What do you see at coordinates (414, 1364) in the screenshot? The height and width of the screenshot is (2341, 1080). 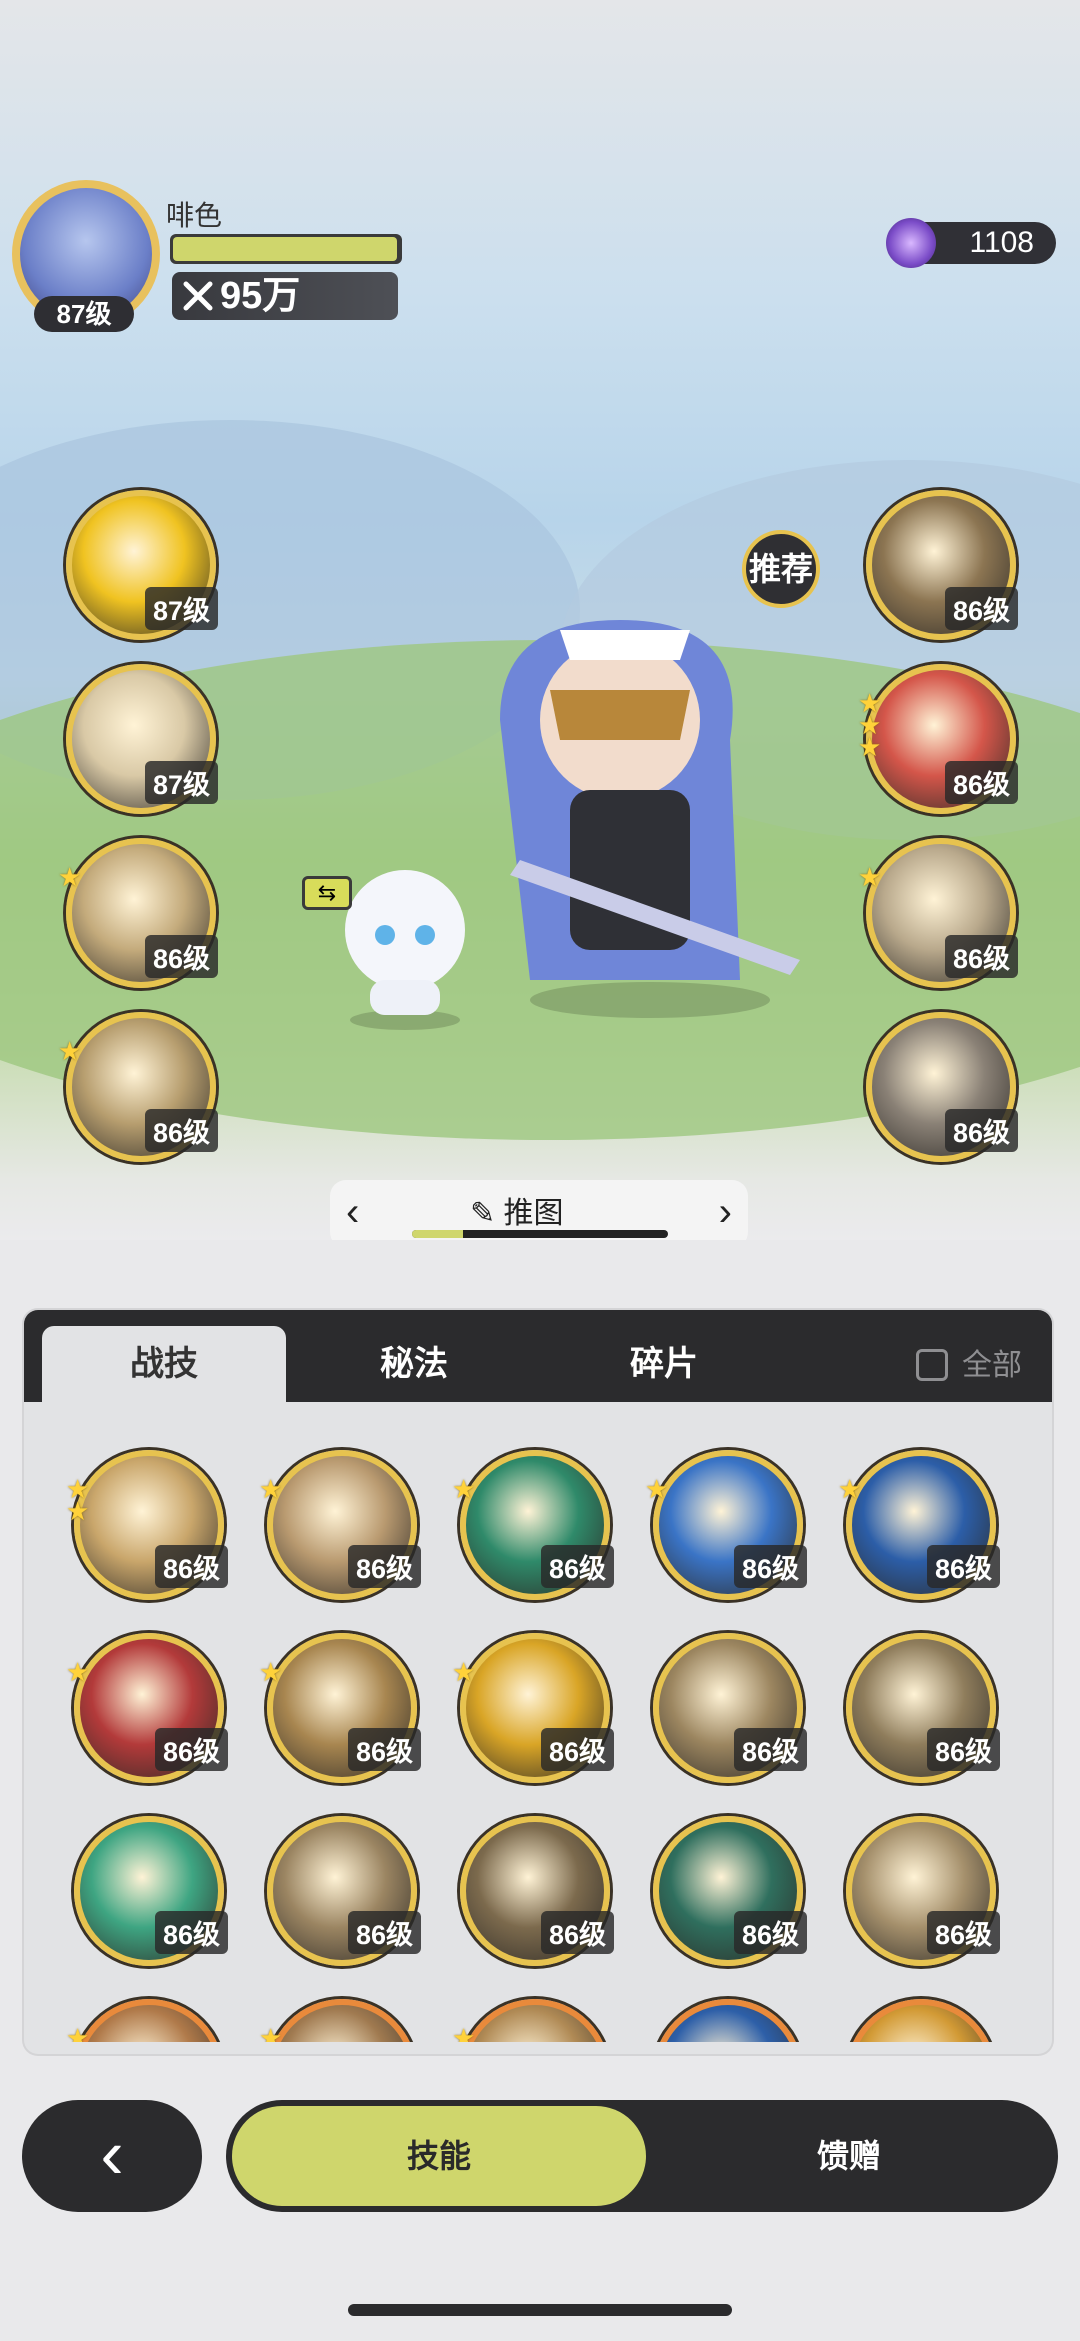 I see `tab-secret-arts: 秘法` at bounding box center [414, 1364].